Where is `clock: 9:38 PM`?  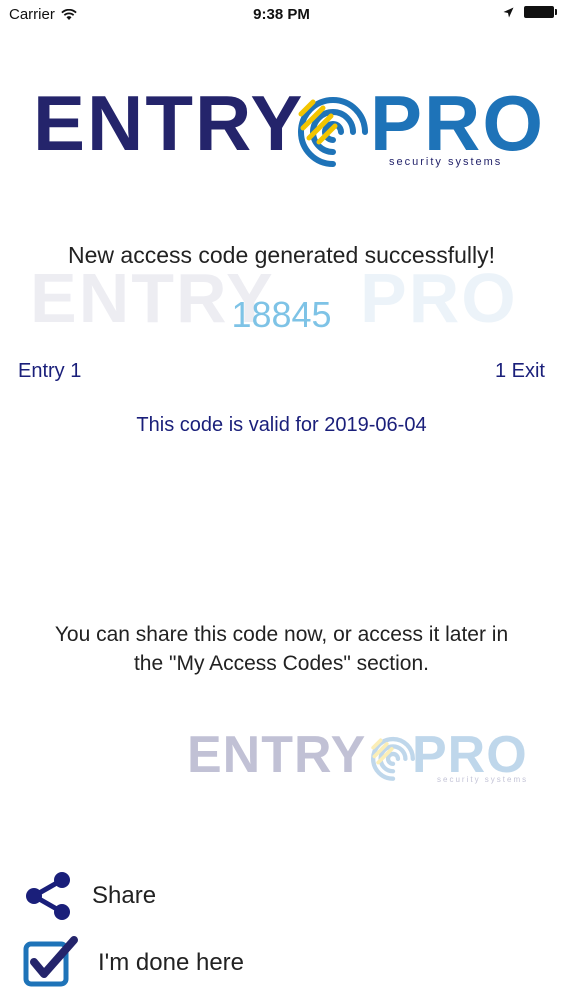
clock: 9:38 PM is located at coordinates (281, 14).